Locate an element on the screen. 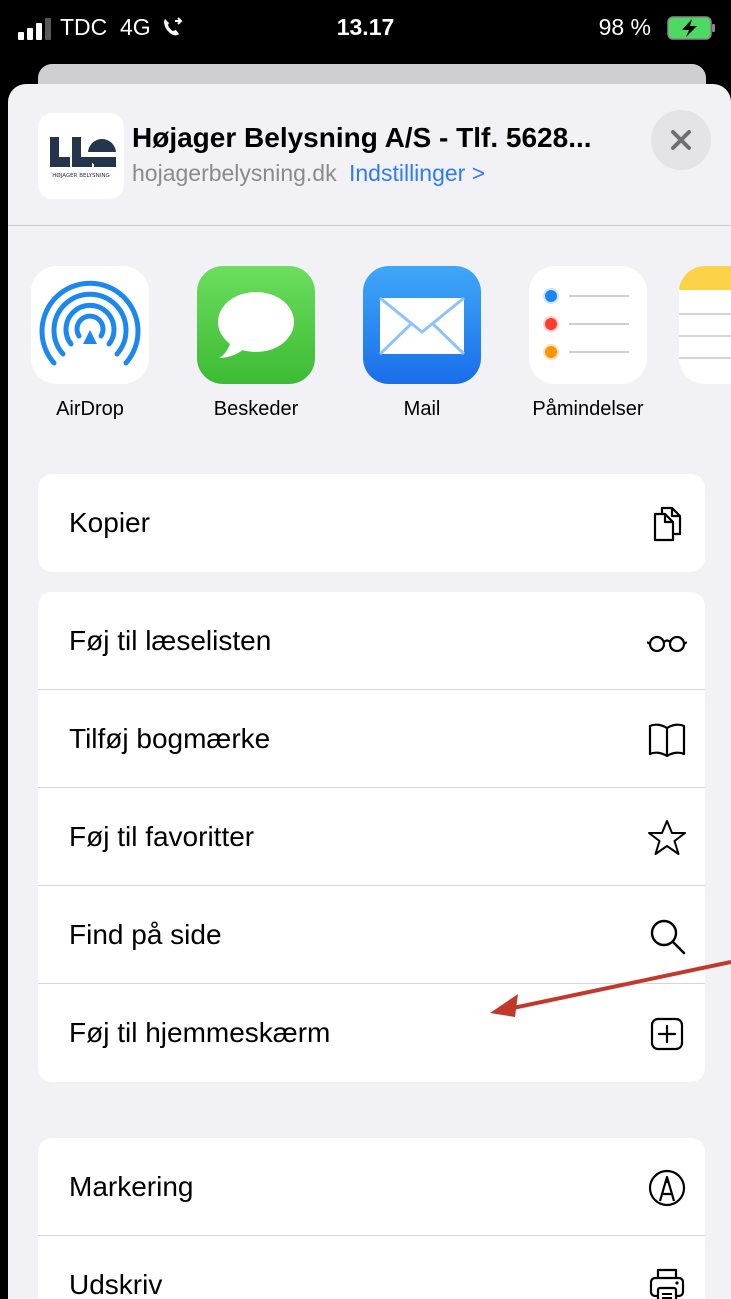  logo-caption: HØJAGER BELYSNING is located at coordinates (81, 175).